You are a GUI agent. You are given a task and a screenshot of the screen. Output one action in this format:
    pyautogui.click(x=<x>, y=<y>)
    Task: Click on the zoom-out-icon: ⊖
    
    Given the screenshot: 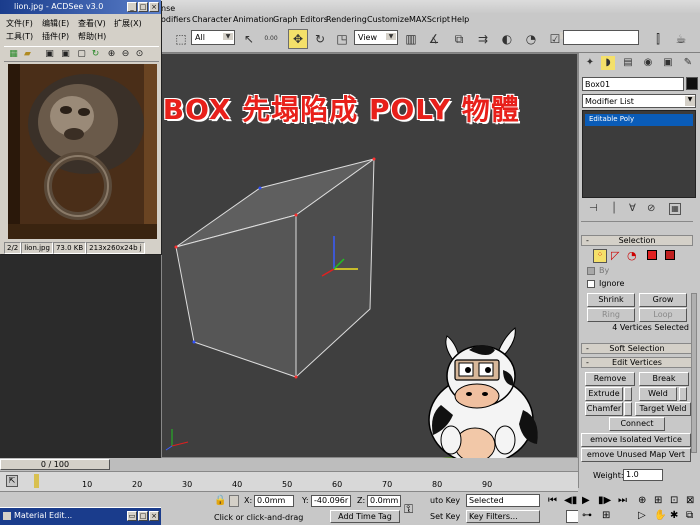 What is the action you would take?
    pyautogui.click(x=125, y=54)
    